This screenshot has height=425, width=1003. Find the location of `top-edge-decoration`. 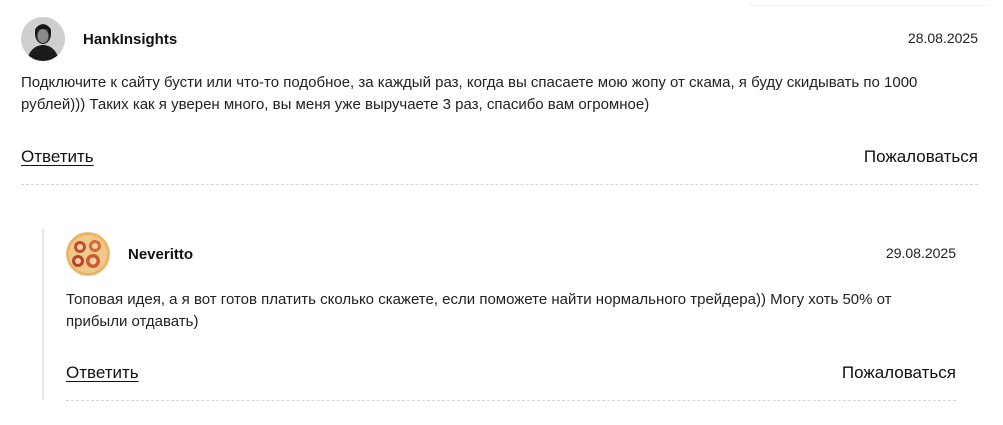

top-edge-decoration is located at coordinates (868, 3).